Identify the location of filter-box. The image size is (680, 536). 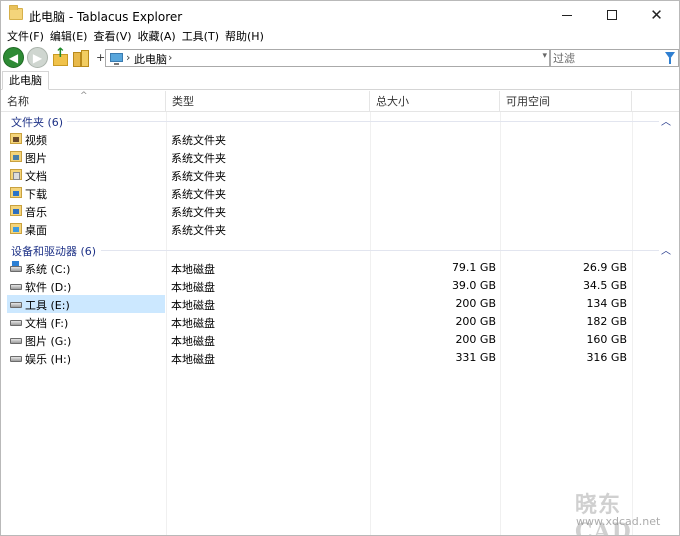
(614, 58).